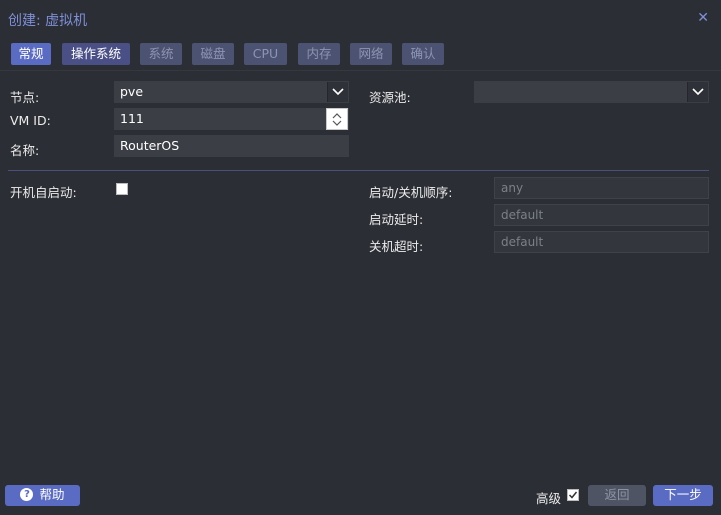 Image resolution: width=721 pixels, height=515 pixels. What do you see at coordinates (423, 54) in the screenshot?
I see `tab-confirm: 确认` at bounding box center [423, 54].